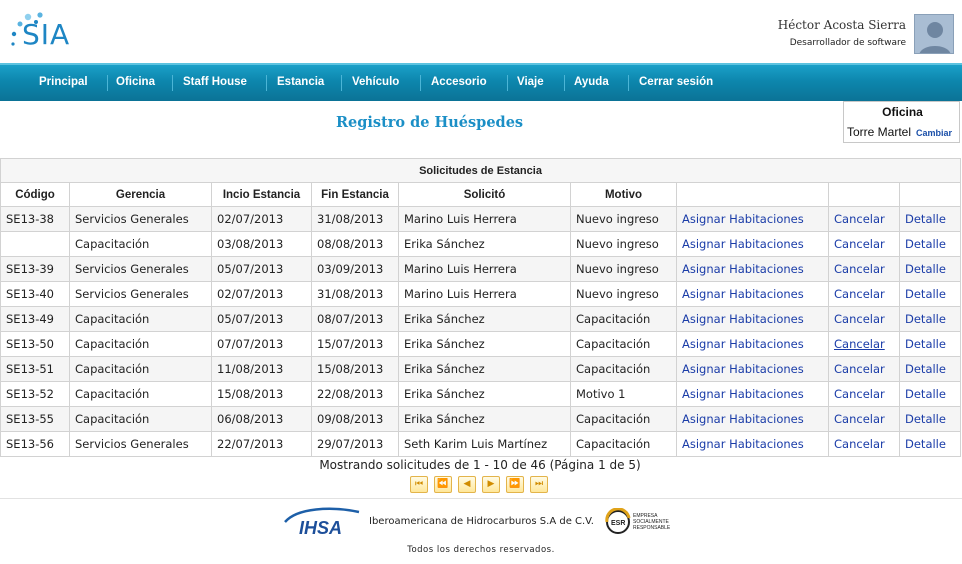  Describe the element at coordinates (481, 498) in the screenshot. I see `footer-divider` at that location.